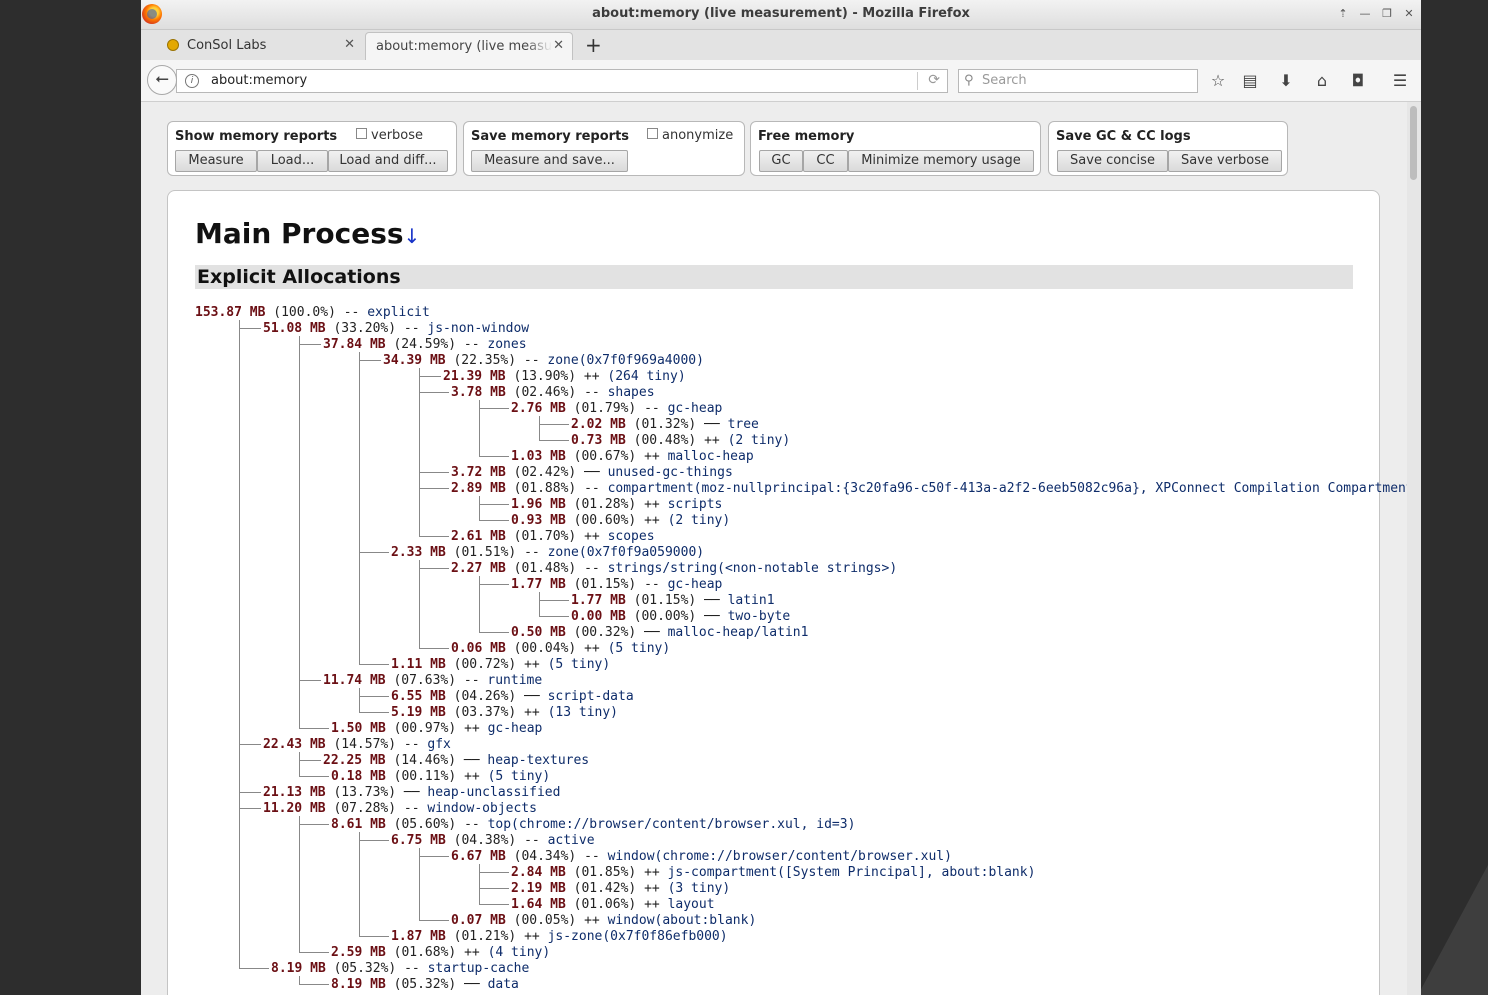 The height and width of the screenshot is (995, 1488). Describe the element at coordinates (436, 729) in the screenshot. I see `tree-row: 1.50 MB (00.97%) ++ gc-heap` at that location.